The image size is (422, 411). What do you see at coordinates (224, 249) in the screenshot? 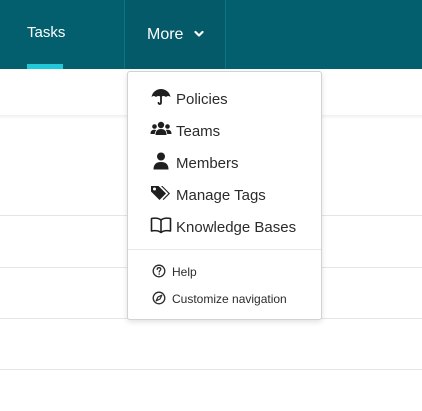
I see `menu-divider` at bounding box center [224, 249].